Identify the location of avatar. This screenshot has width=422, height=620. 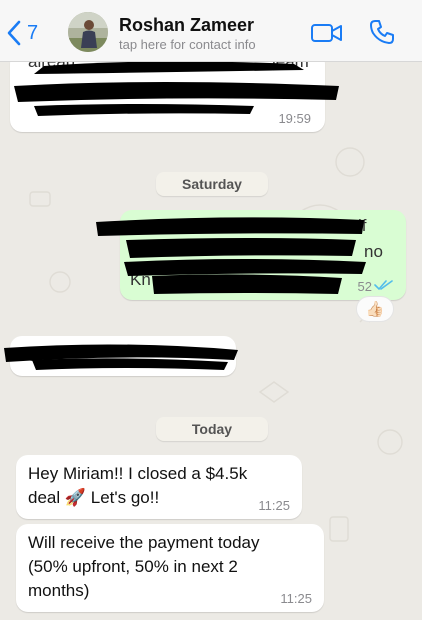
(88, 32).